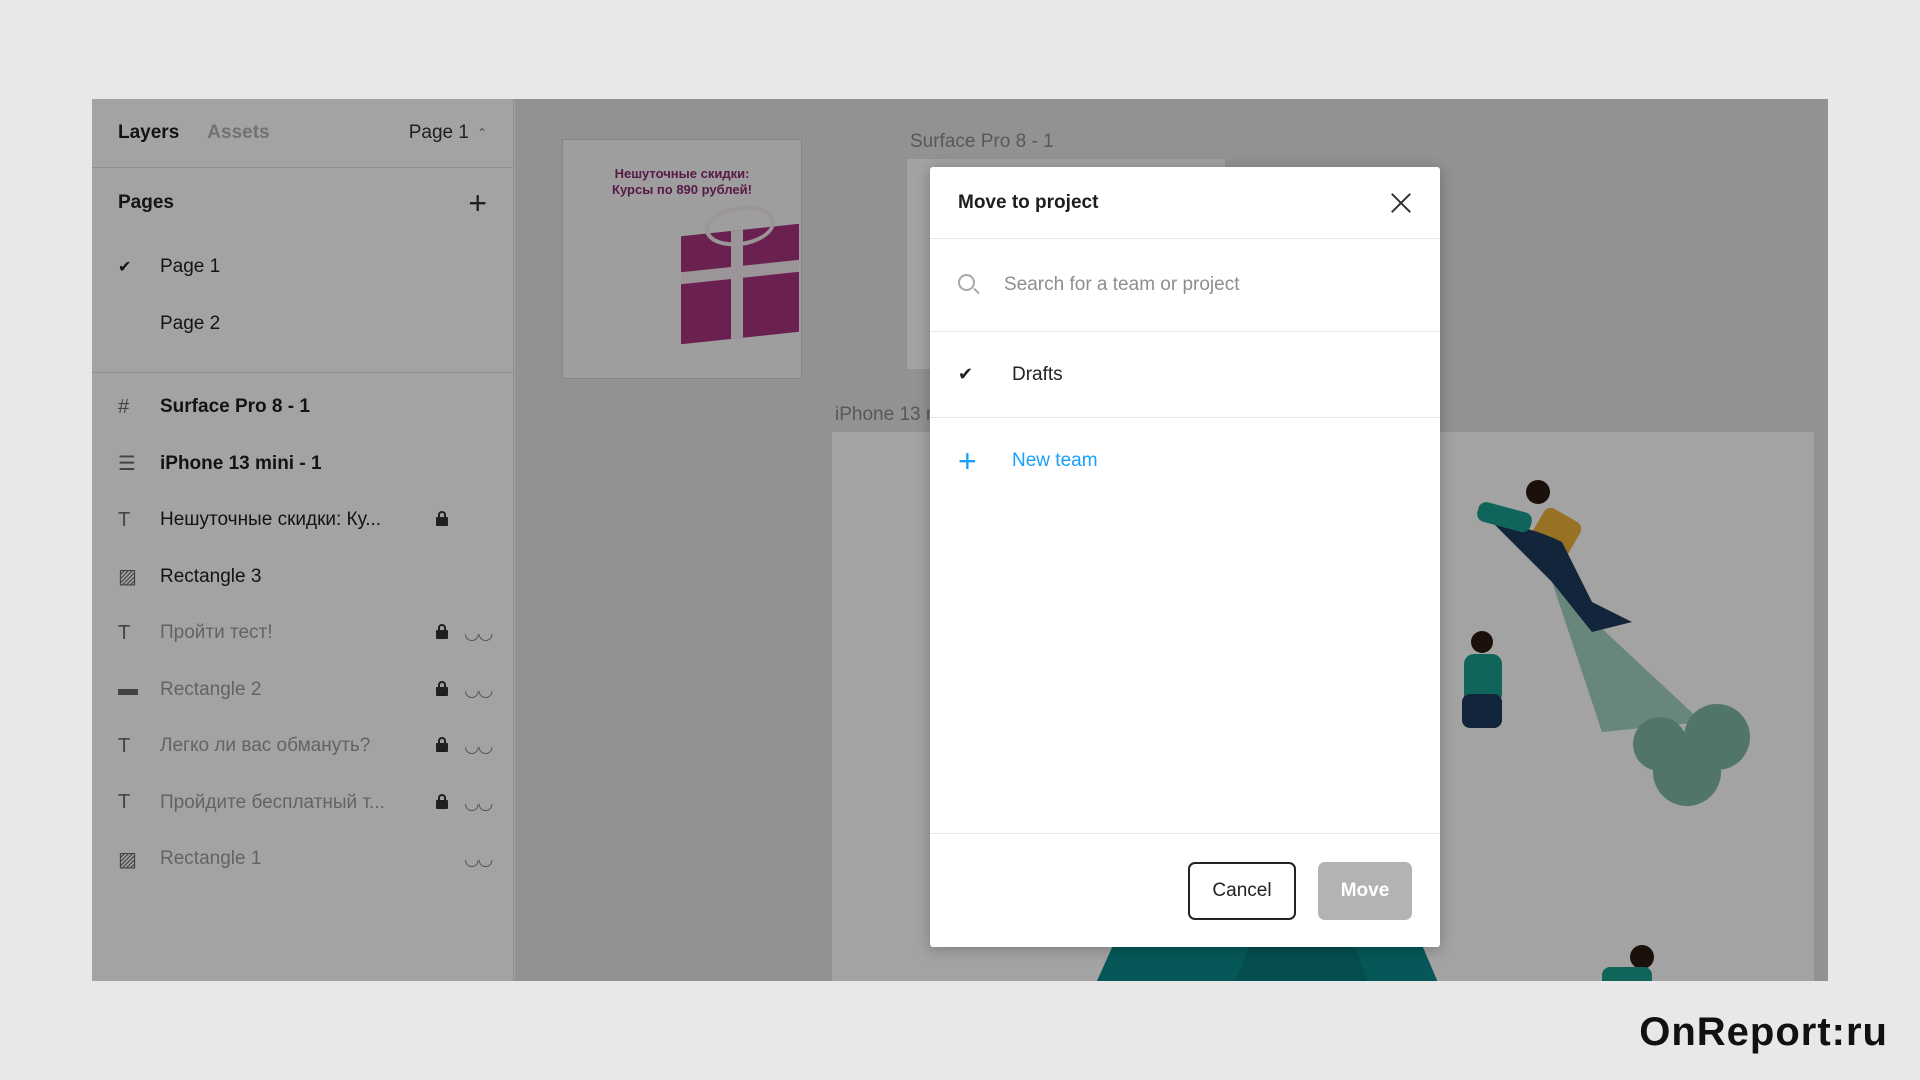 The height and width of the screenshot is (1080, 1920). What do you see at coordinates (1028, 202) in the screenshot?
I see `dialog-title: Move to project` at bounding box center [1028, 202].